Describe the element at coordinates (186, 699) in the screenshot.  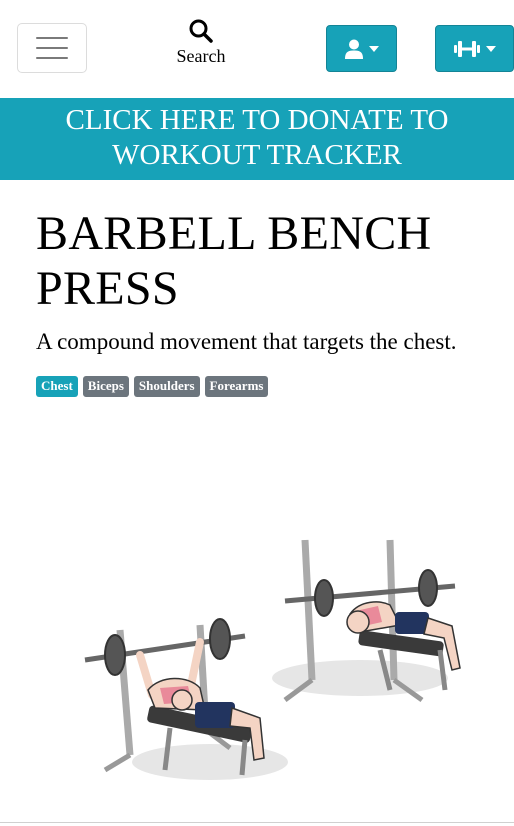
I see `illustration-pose-bottom` at that location.